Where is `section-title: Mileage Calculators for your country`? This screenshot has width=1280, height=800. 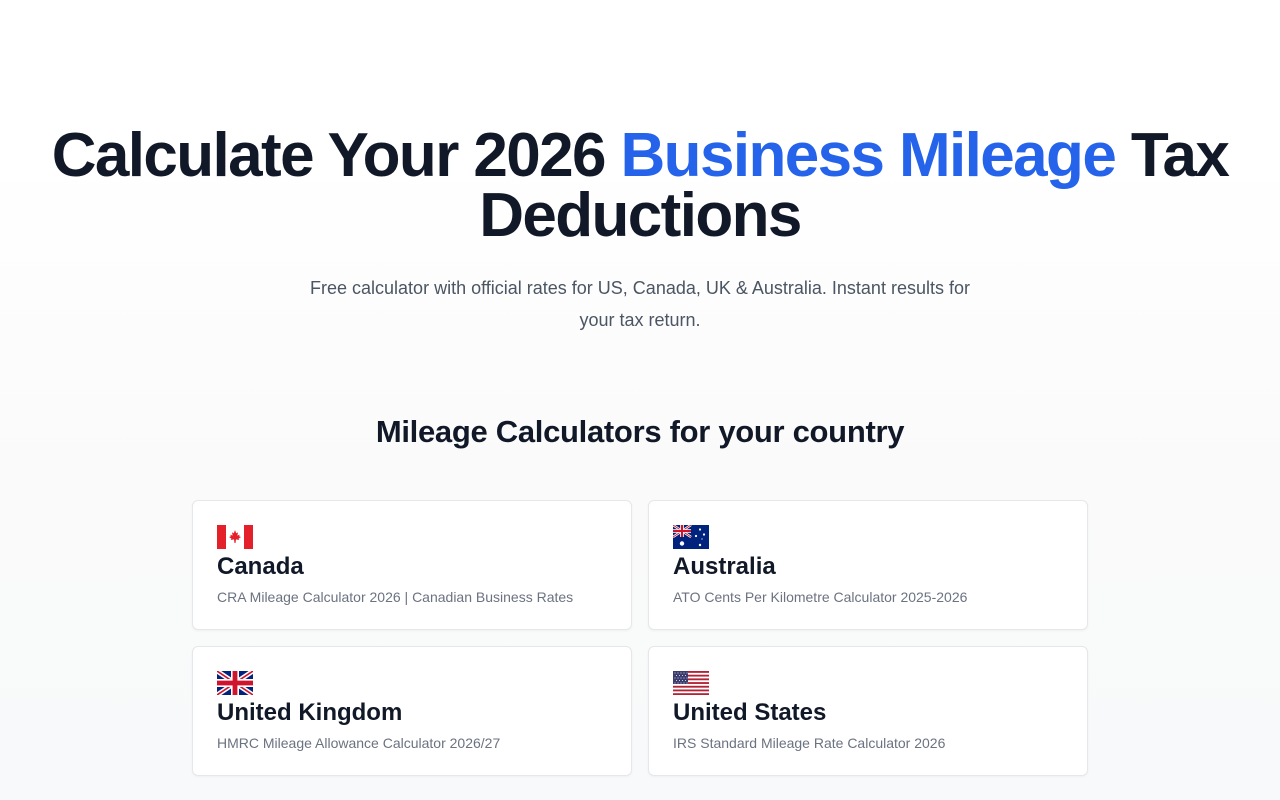
section-title: Mileage Calculators for your country is located at coordinates (640, 431).